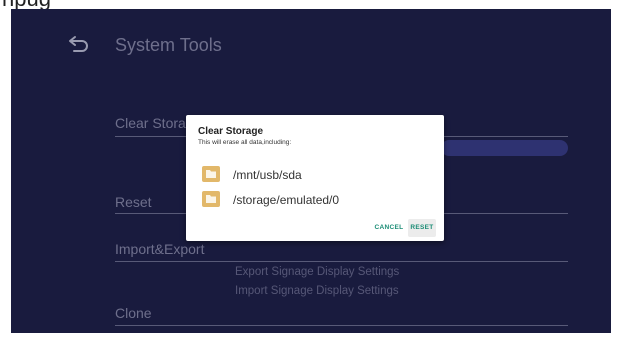  I want to click on storage-path-row: /storage/emulated/0, so click(312, 200).